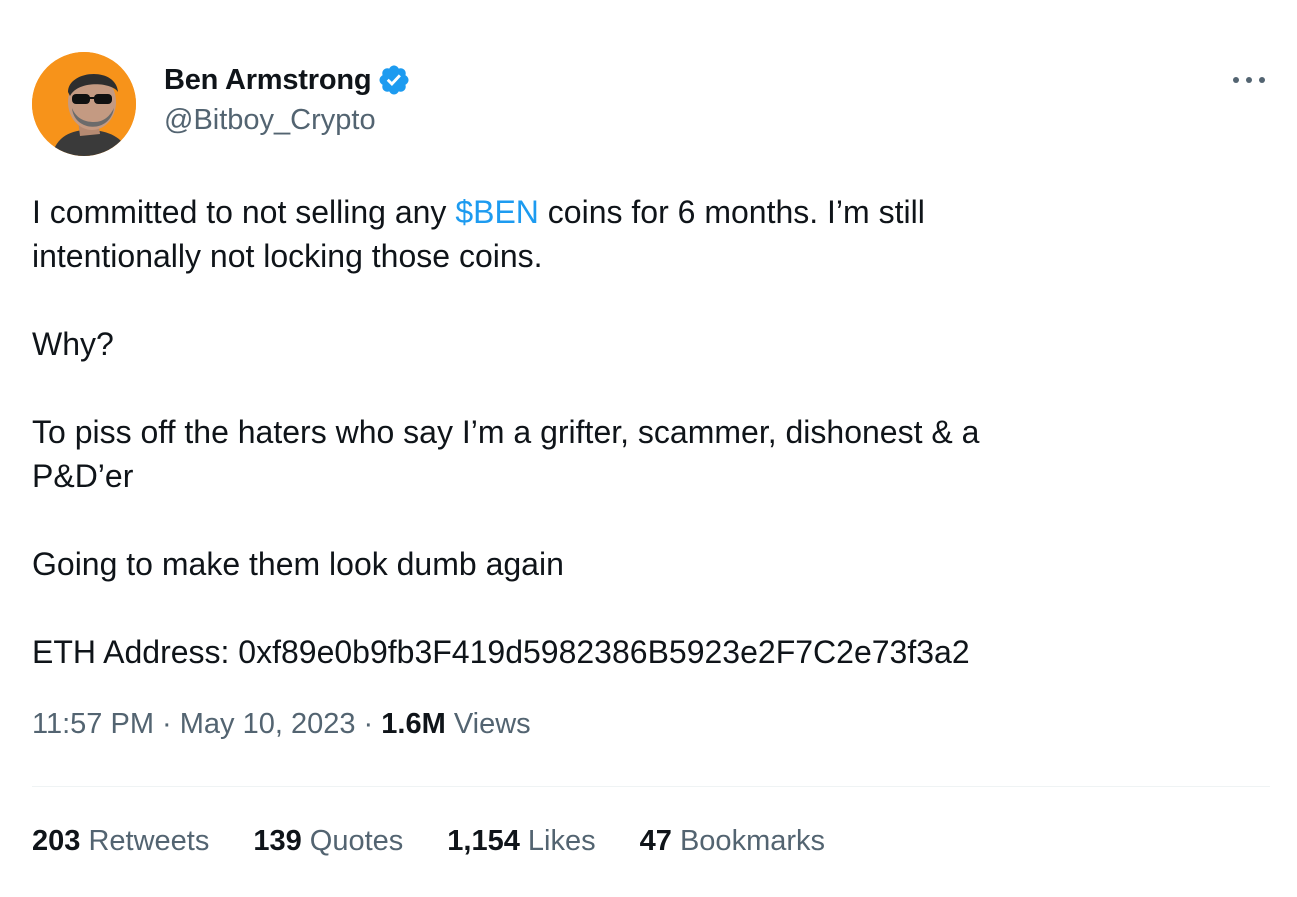 The image size is (1297, 897). Describe the element at coordinates (413, 724) in the screenshot. I see `views-count: 1.6M` at that location.